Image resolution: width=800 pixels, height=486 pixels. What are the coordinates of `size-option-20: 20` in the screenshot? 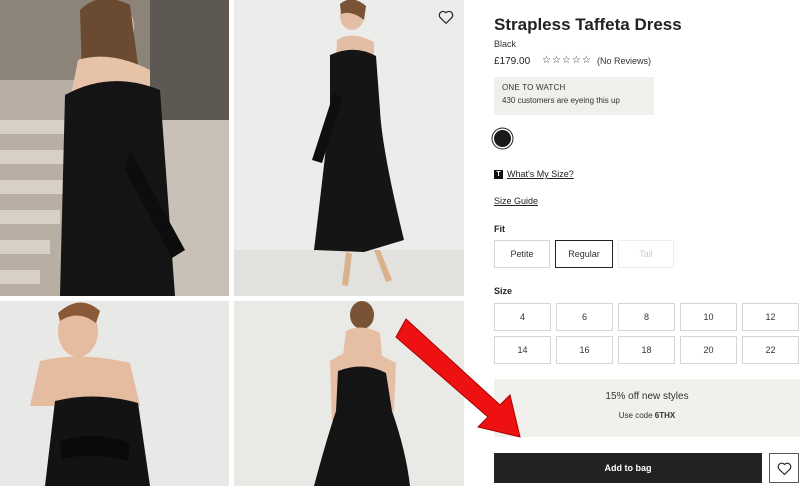 It's located at (708, 350).